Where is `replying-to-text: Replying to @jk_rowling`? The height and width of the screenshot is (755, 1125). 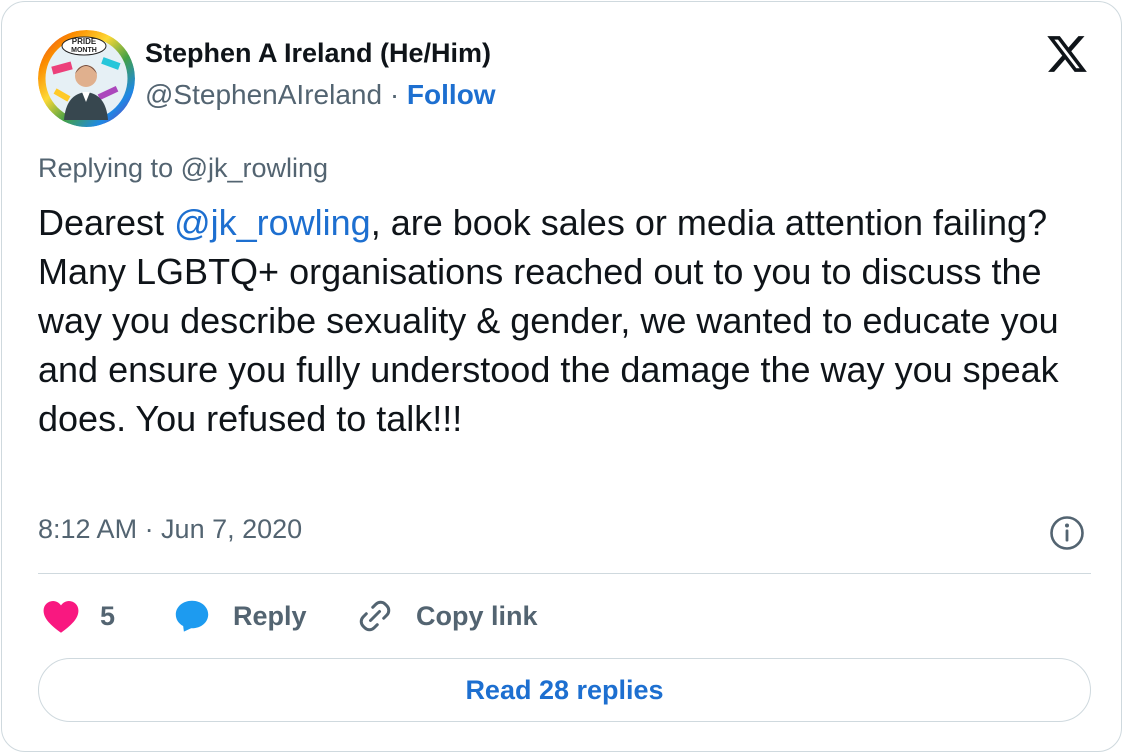 replying-to-text: Replying to @jk_rowling is located at coordinates (183, 168).